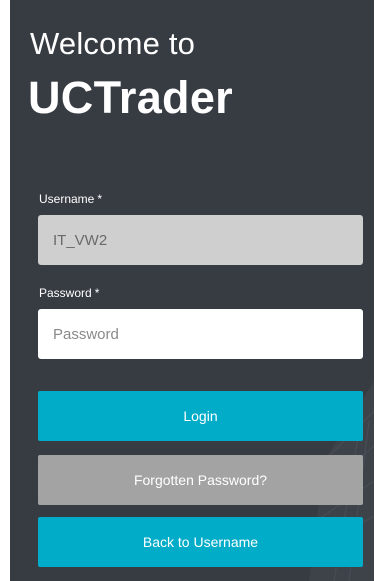  I want to click on forgot-password-button: Forgotten Password?, so click(200, 480).